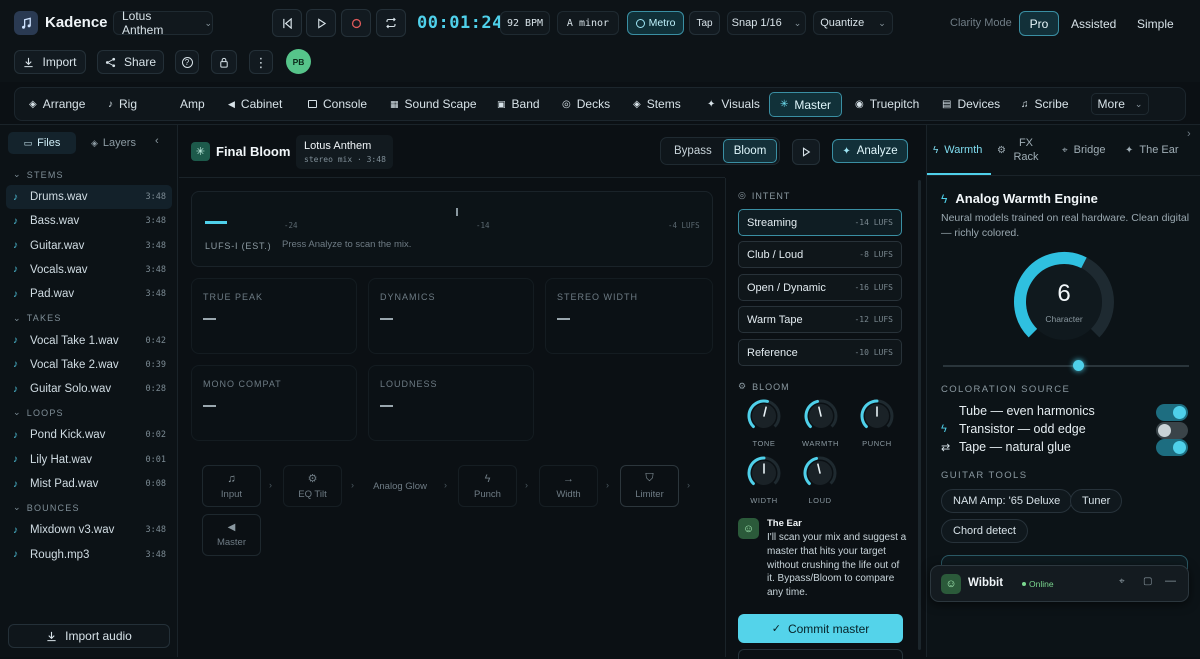 The width and height of the screenshot is (1200, 659). What do you see at coordinates (231, 542) in the screenshot?
I see `chain-master-label: Master` at bounding box center [231, 542].